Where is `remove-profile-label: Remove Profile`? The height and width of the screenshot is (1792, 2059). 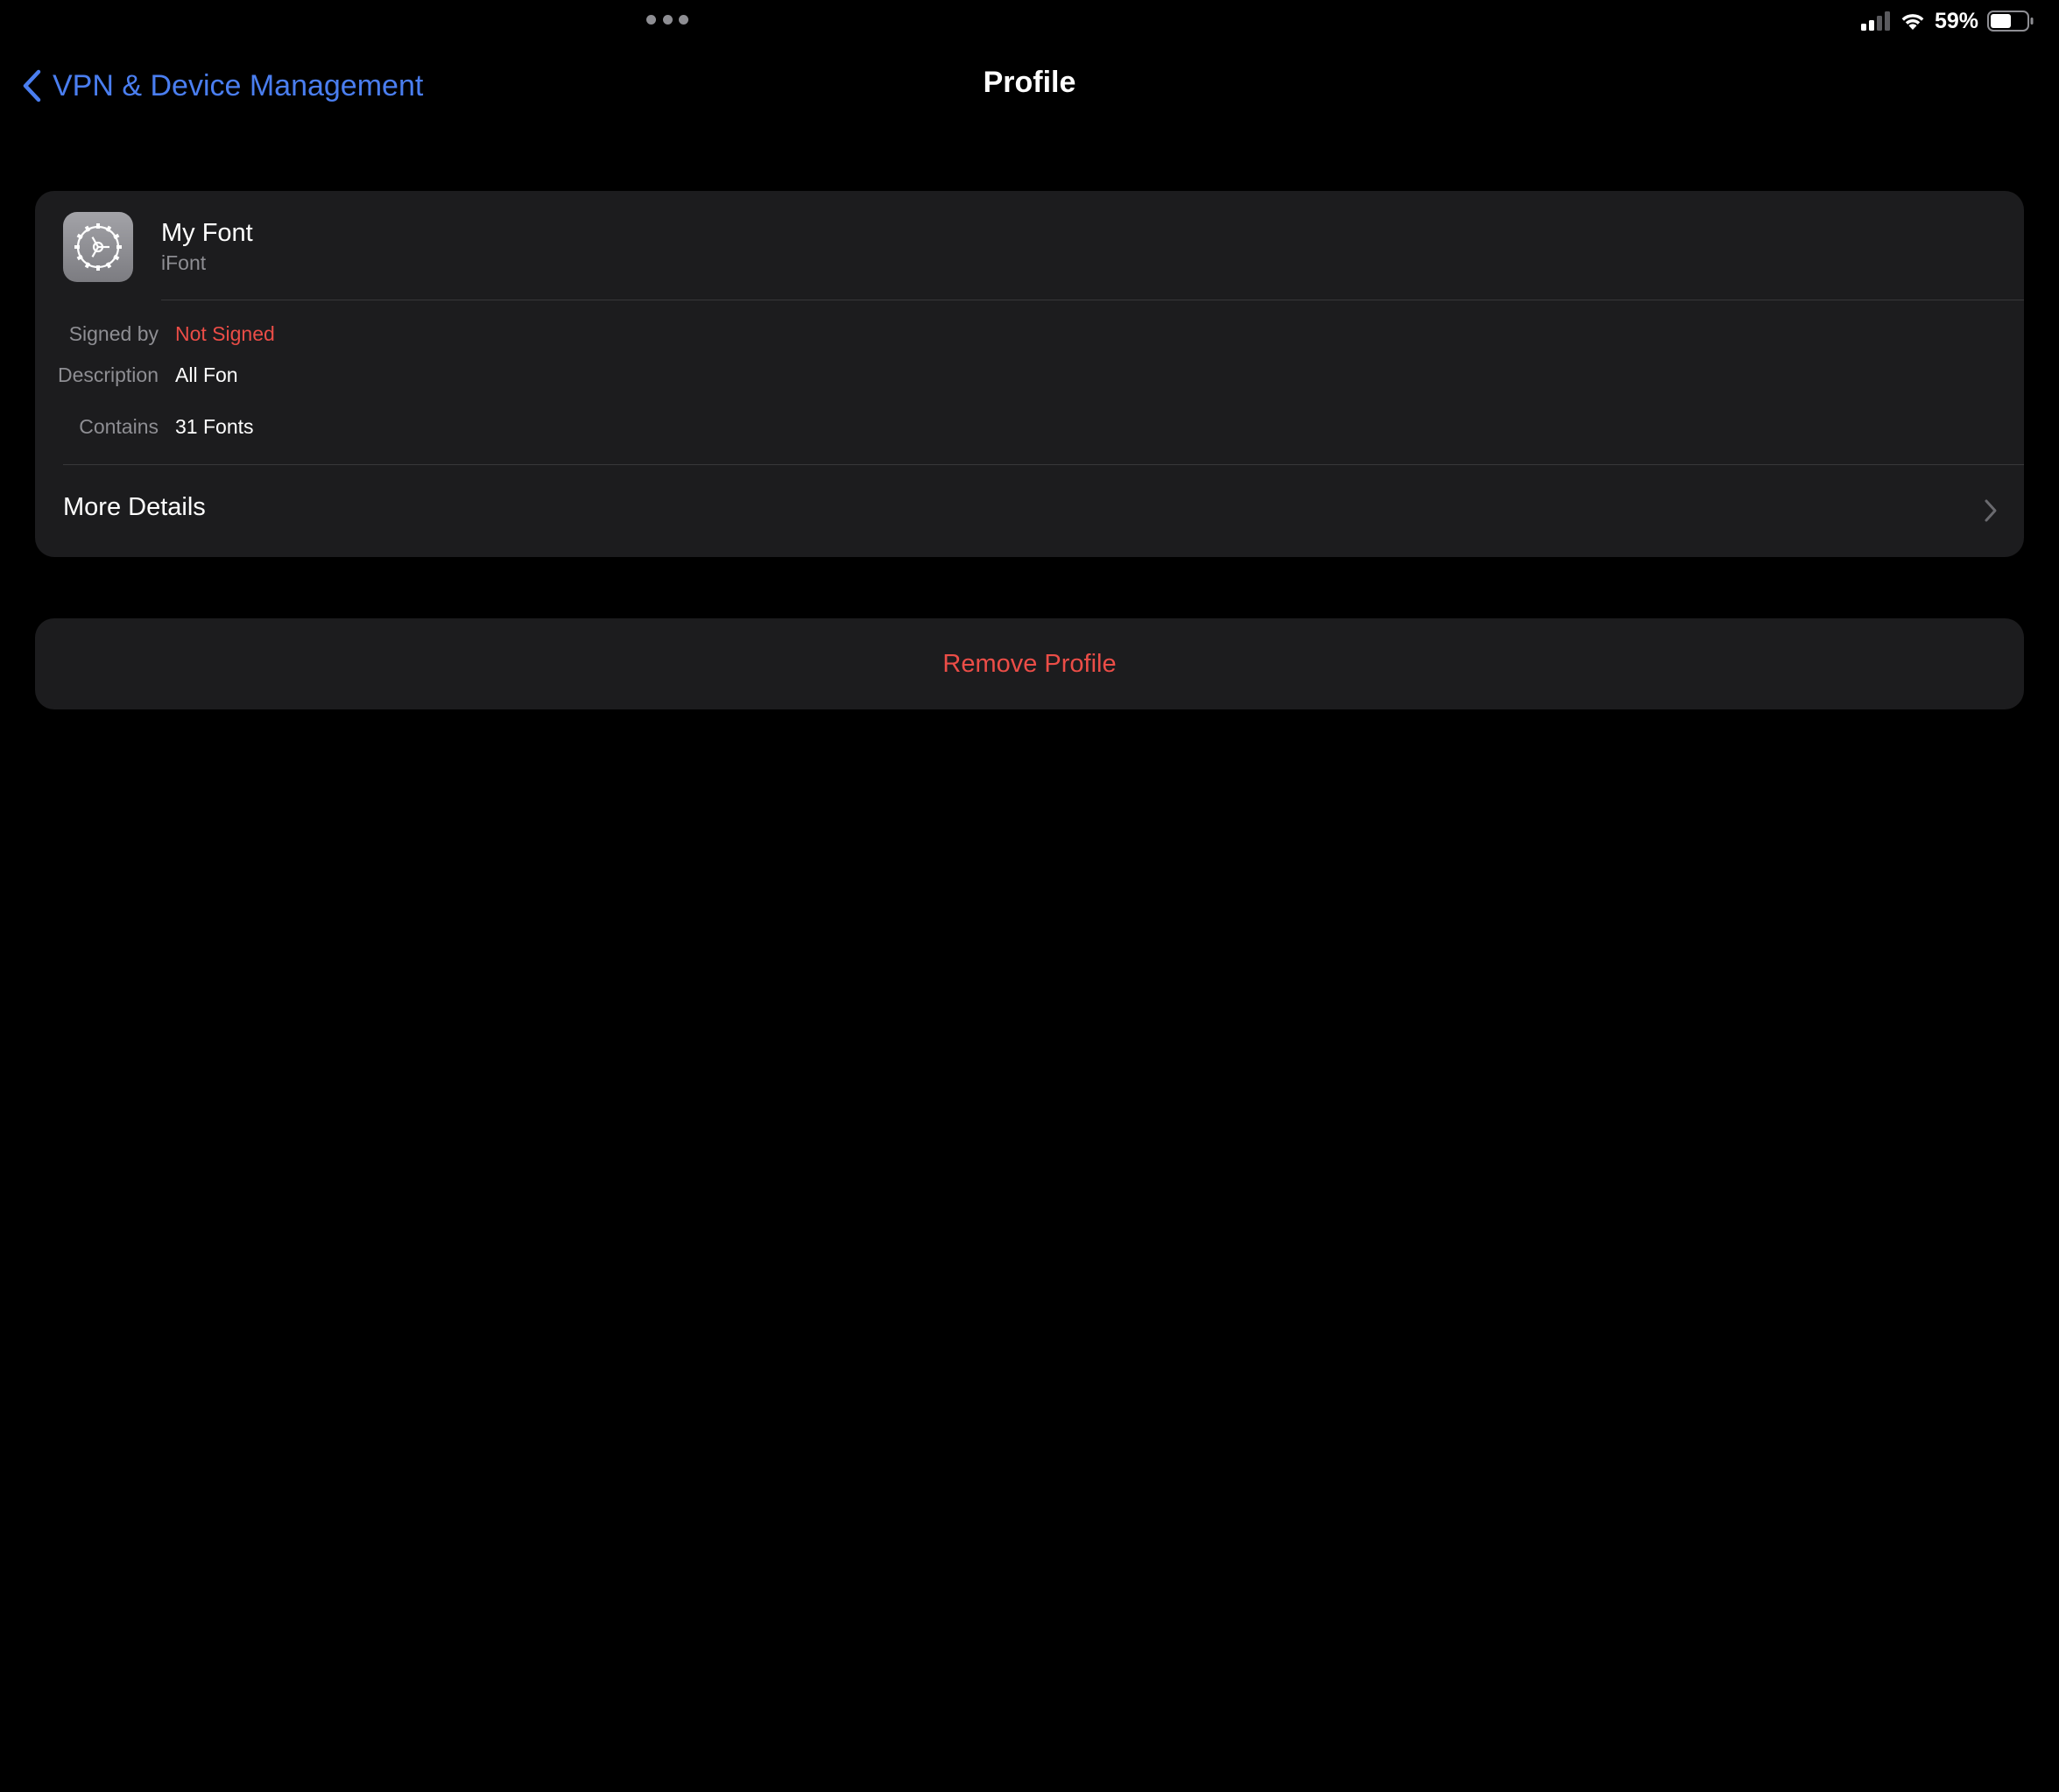
remove-profile-label: Remove Profile is located at coordinates (1029, 663).